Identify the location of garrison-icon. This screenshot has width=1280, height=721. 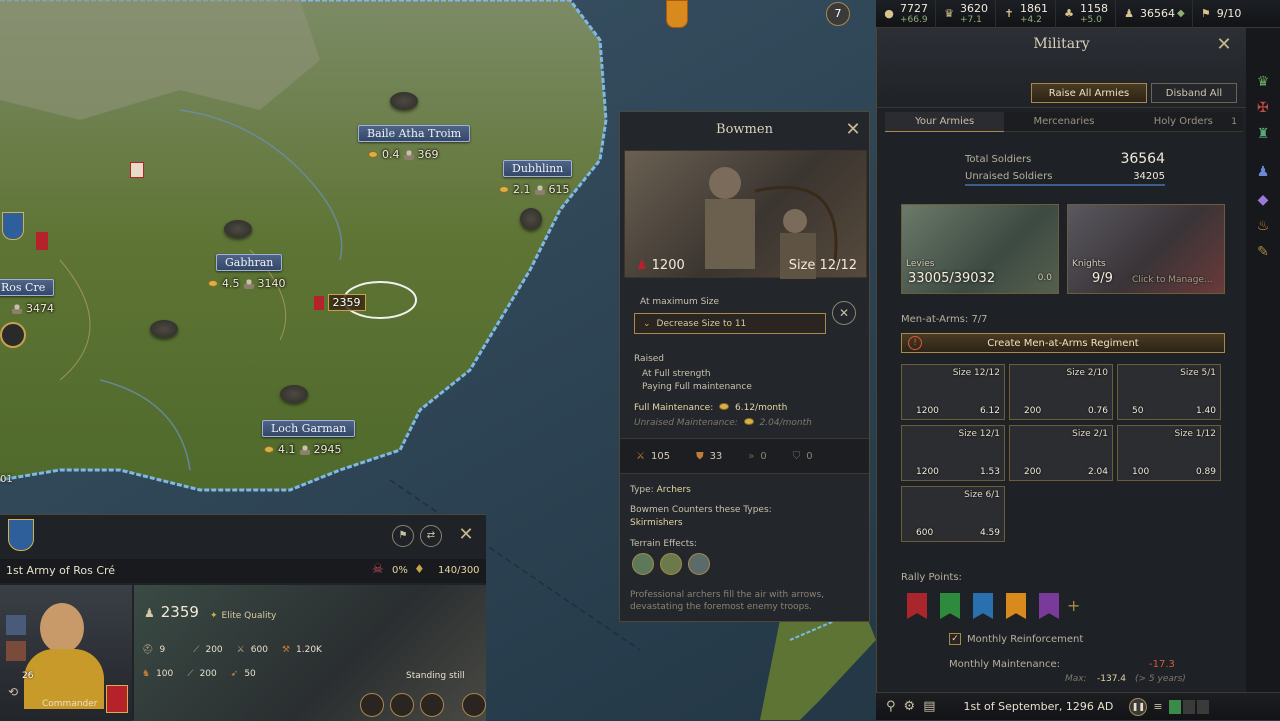
(402, 705).